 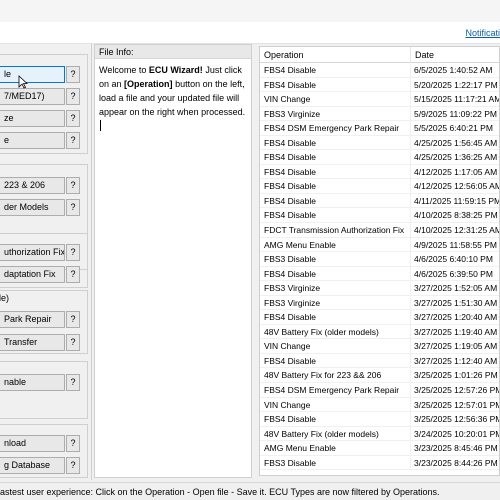 What do you see at coordinates (32, 74) in the screenshot?
I see `operation-button-fbs4-disable: le` at bounding box center [32, 74].